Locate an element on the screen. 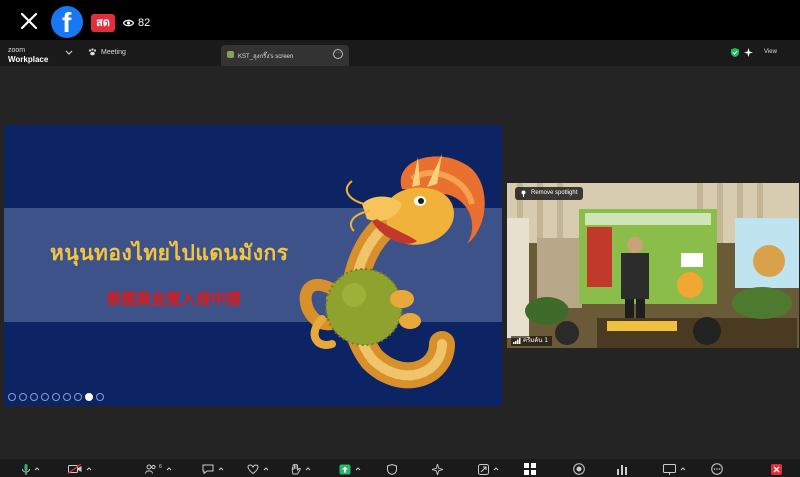  whiteboard-control is located at coordinates (674, 469).